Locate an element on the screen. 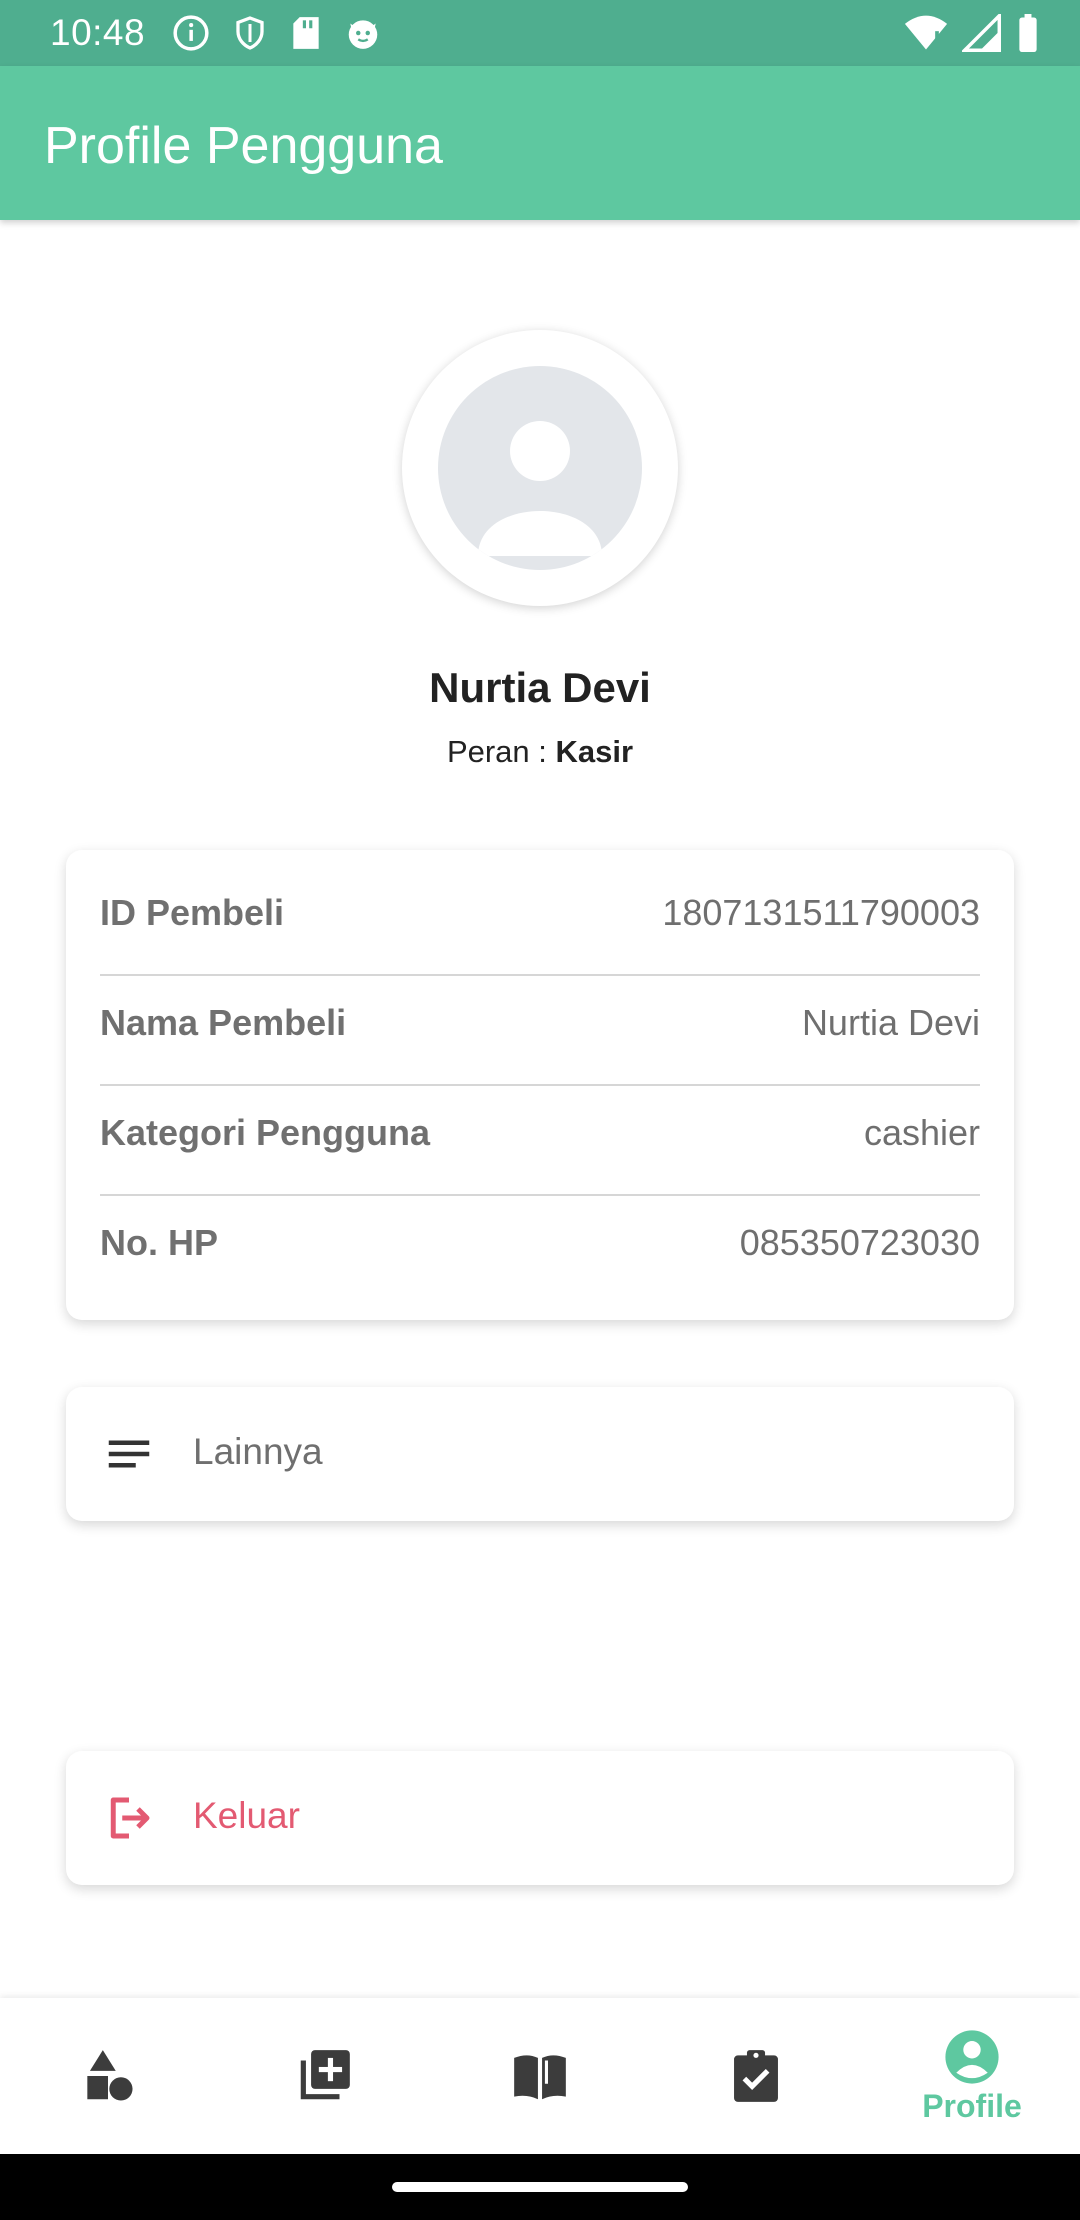  cat-face-icon is located at coordinates (363, 34).